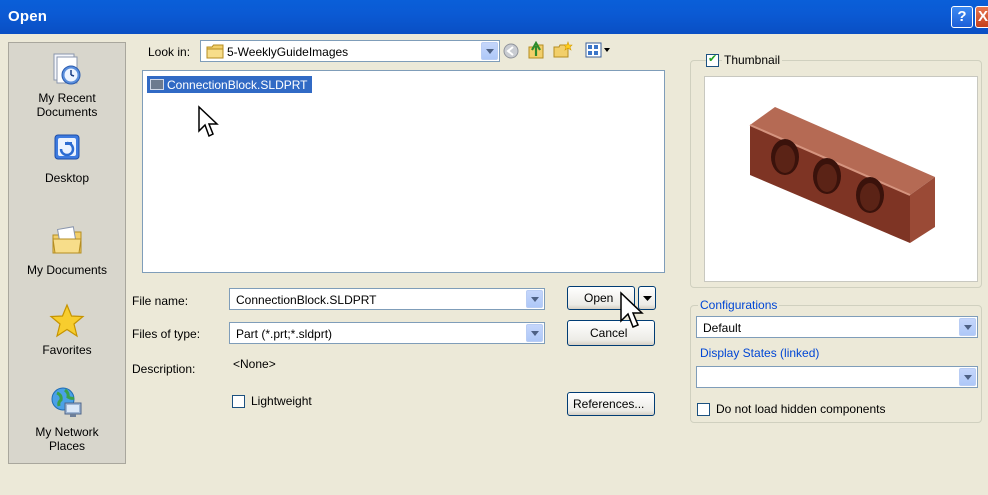 The width and height of the screenshot is (988, 495). What do you see at coordinates (67, 240) in the screenshot?
I see `my-documents-icon` at bounding box center [67, 240].